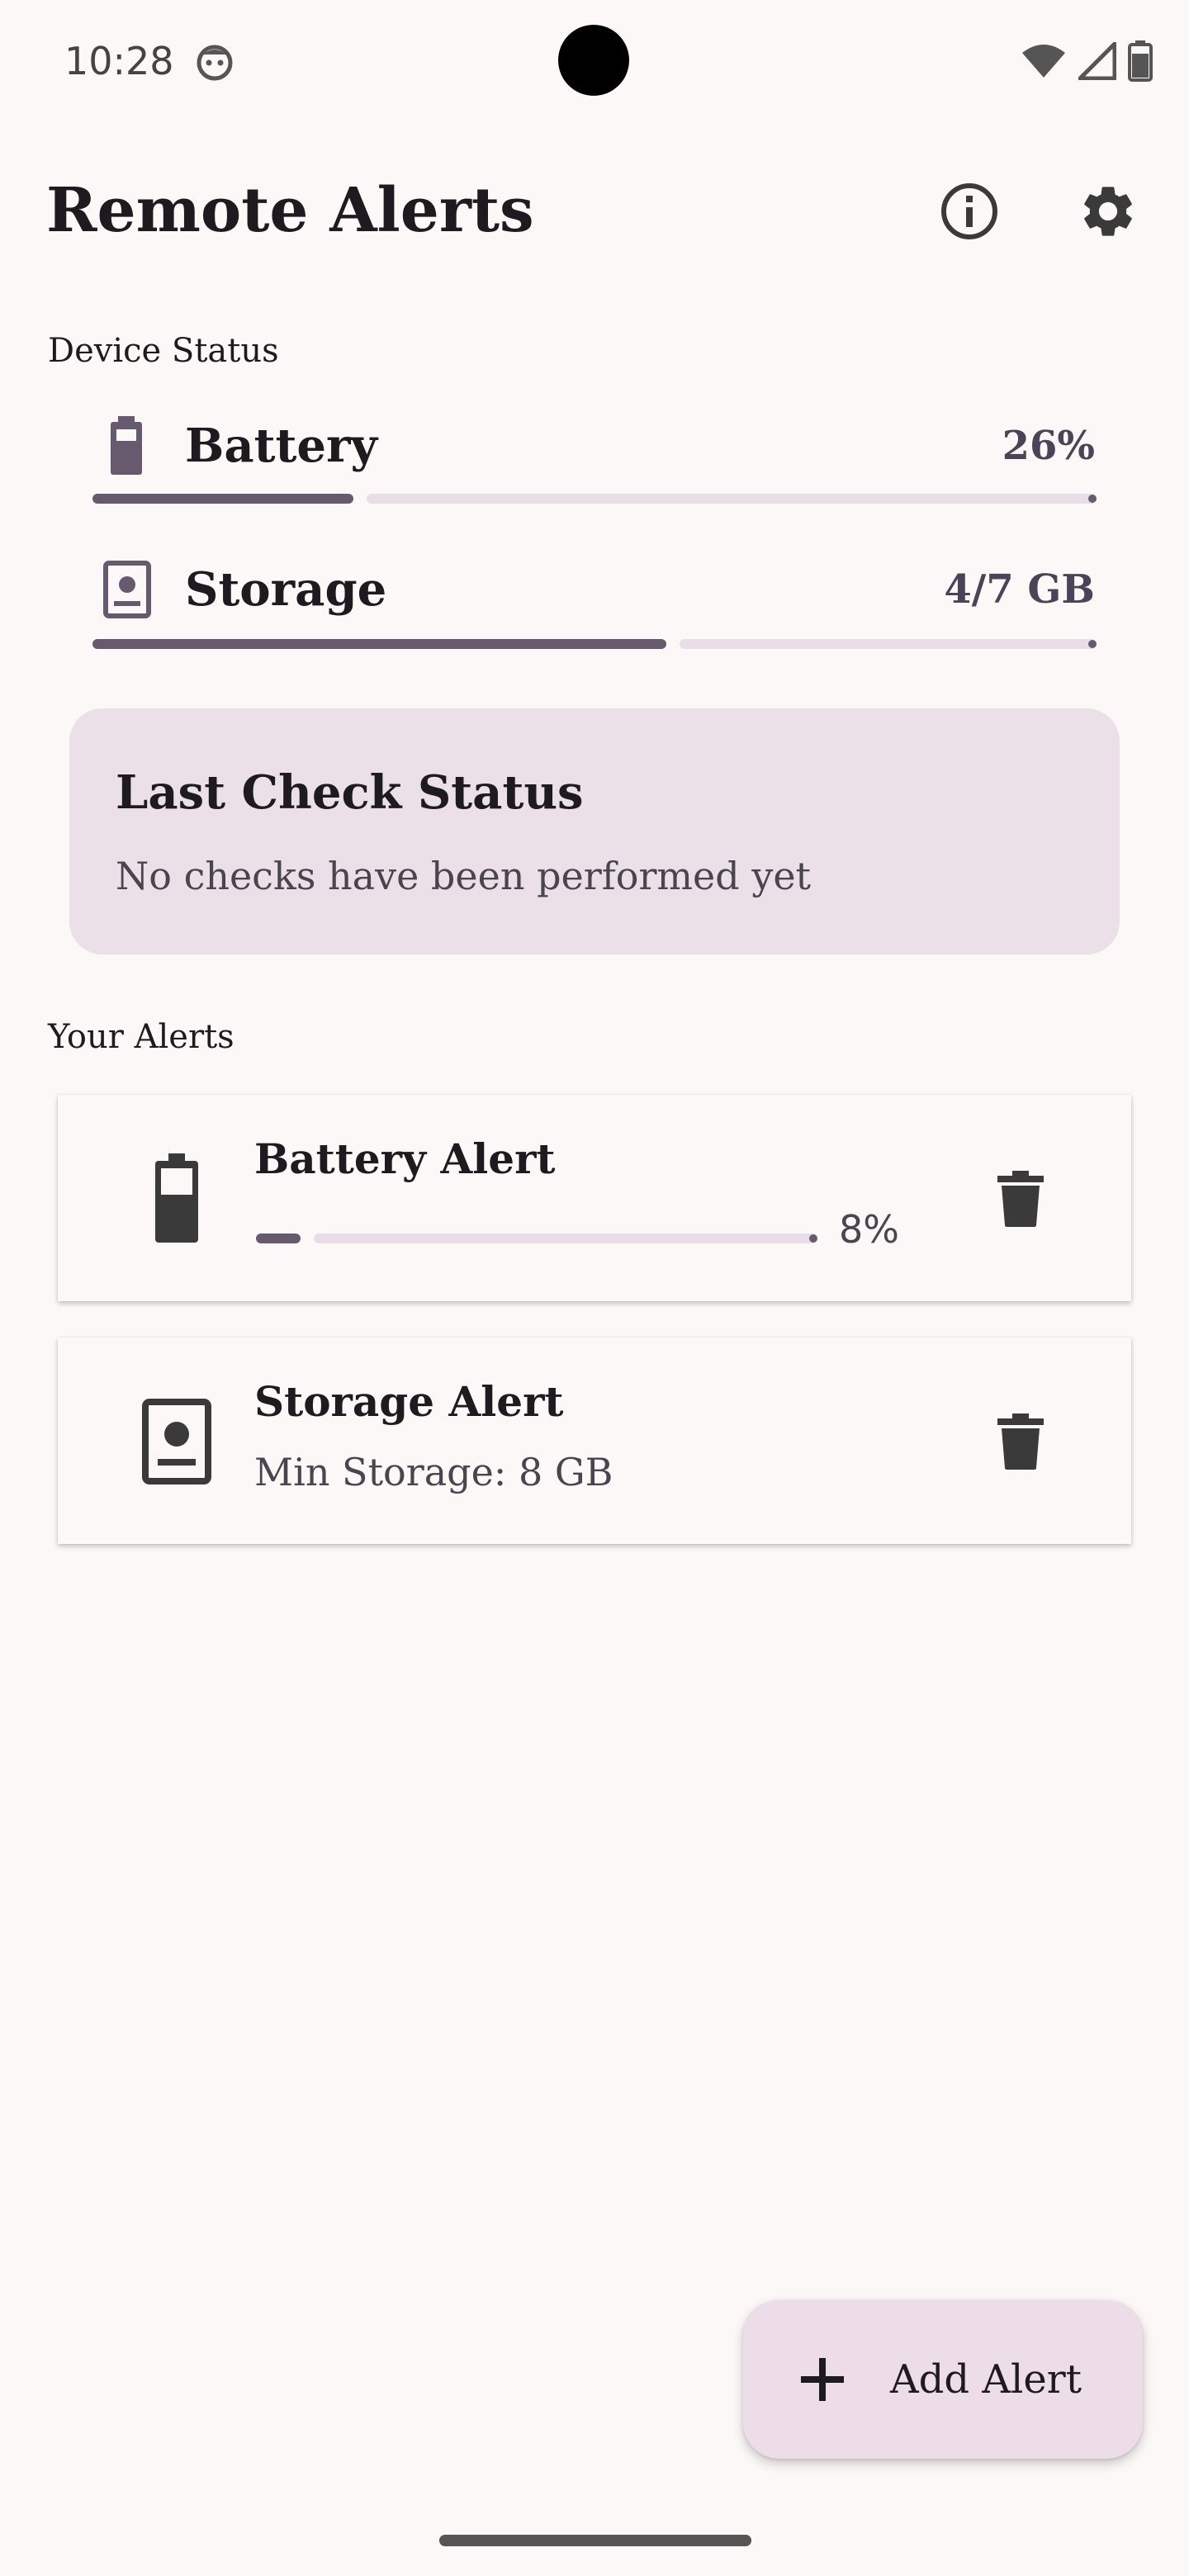 The height and width of the screenshot is (2576, 1189). What do you see at coordinates (433, 1472) in the screenshot?
I see `storage-alert-subtitle: Min Storage: 8 GB` at bounding box center [433, 1472].